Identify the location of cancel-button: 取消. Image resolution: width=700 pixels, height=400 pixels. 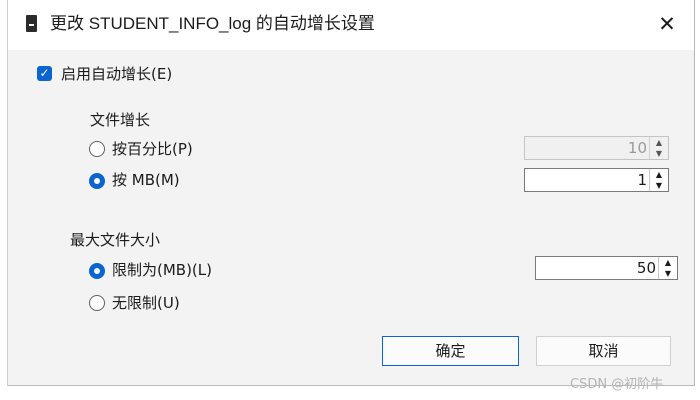
(603, 351).